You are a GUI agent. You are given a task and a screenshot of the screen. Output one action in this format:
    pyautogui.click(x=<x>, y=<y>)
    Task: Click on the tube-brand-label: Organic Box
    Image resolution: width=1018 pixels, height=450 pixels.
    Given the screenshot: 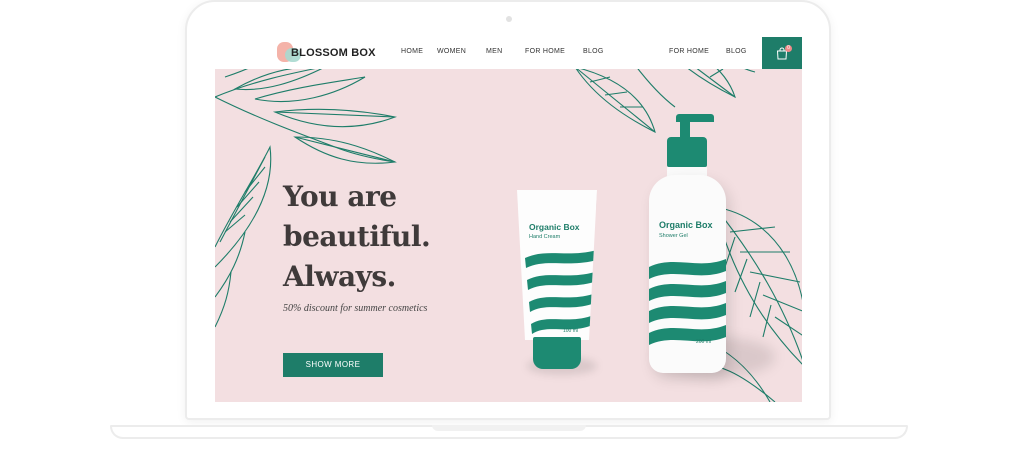 What is the action you would take?
    pyautogui.click(x=554, y=227)
    